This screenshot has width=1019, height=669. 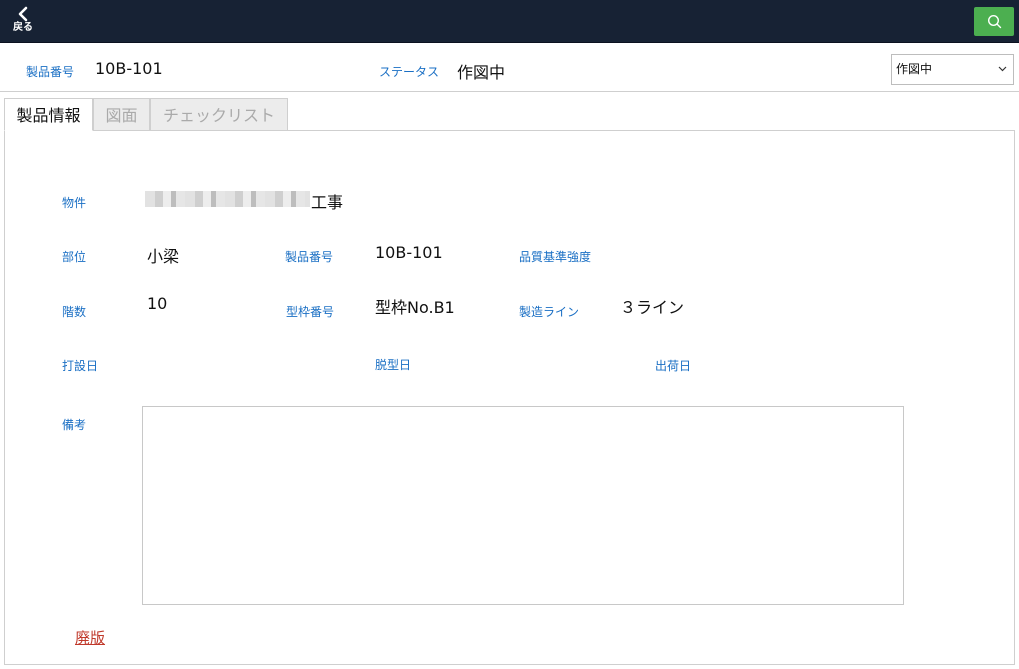 I want to click on back-button: 戻る, so click(x=23, y=22).